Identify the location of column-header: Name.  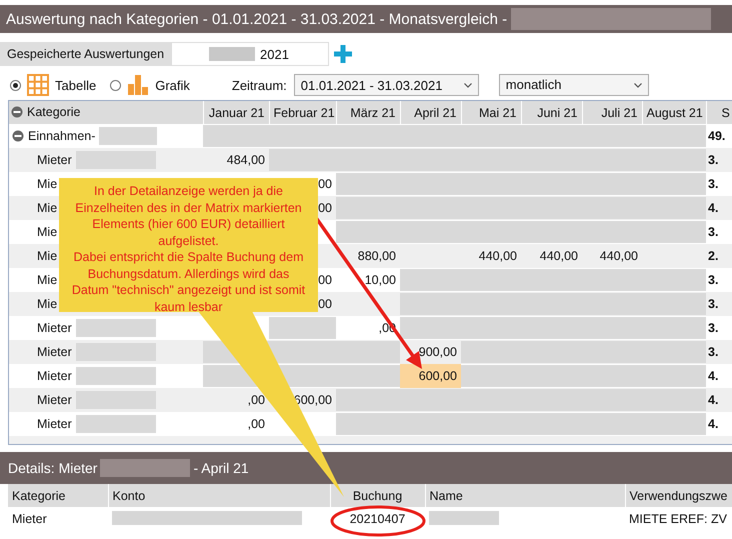
(446, 495).